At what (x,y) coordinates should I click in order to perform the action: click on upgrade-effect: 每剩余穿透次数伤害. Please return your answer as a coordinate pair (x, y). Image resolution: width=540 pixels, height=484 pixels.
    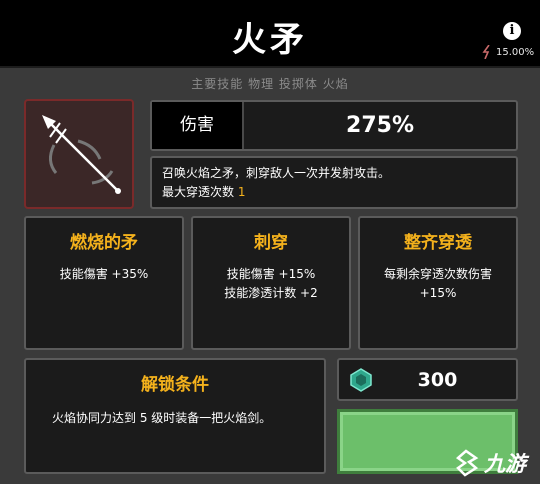
    Looking at the image, I should click on (437, 274).